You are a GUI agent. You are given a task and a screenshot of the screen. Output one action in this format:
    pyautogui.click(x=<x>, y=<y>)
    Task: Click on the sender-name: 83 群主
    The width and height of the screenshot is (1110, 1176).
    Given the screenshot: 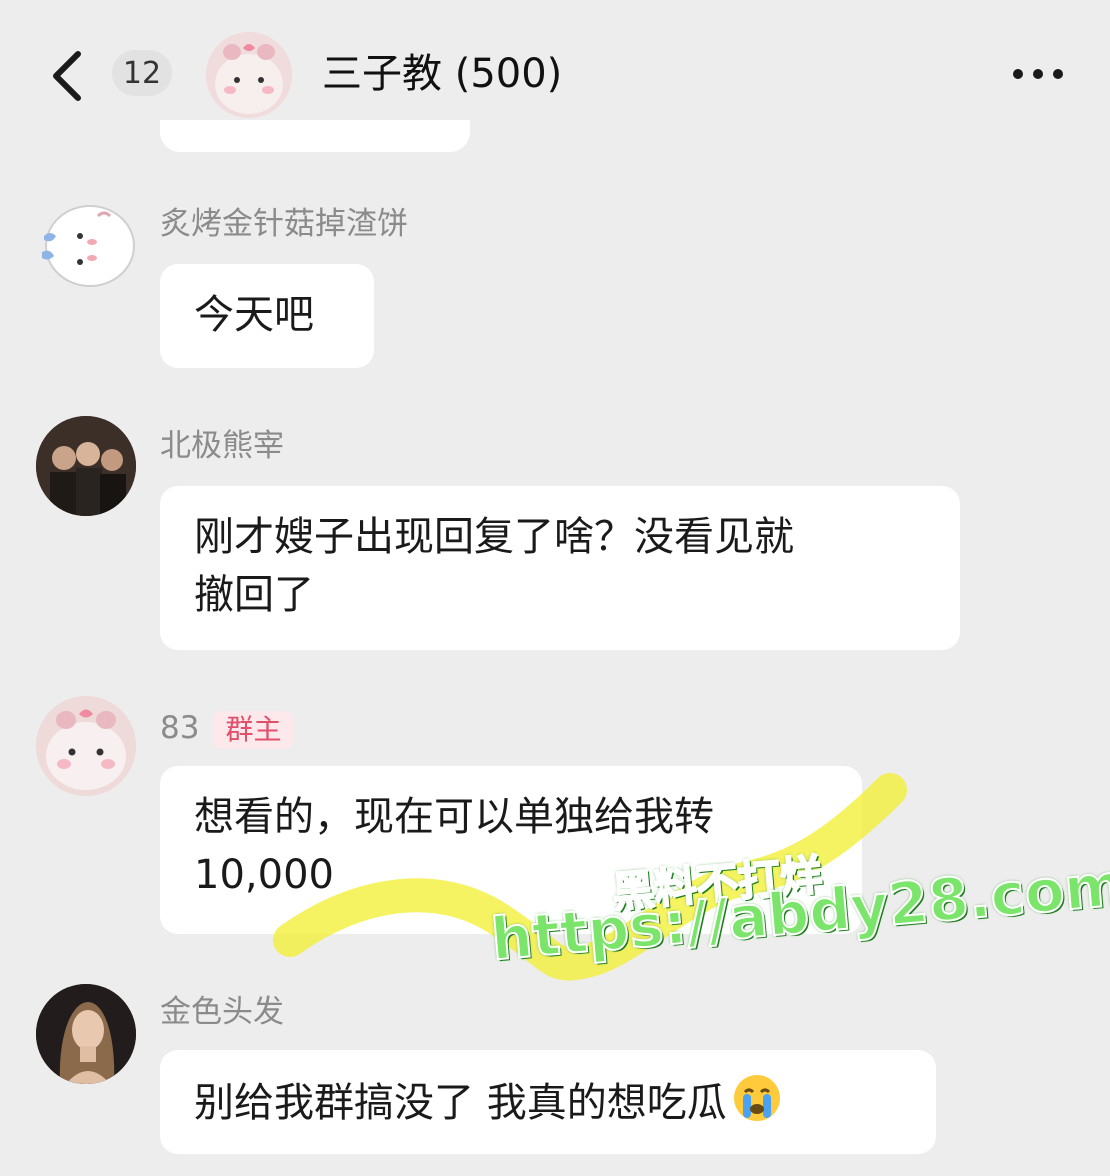 What is the action you would take?
    pyautogui.click(x=227, y=728)
    